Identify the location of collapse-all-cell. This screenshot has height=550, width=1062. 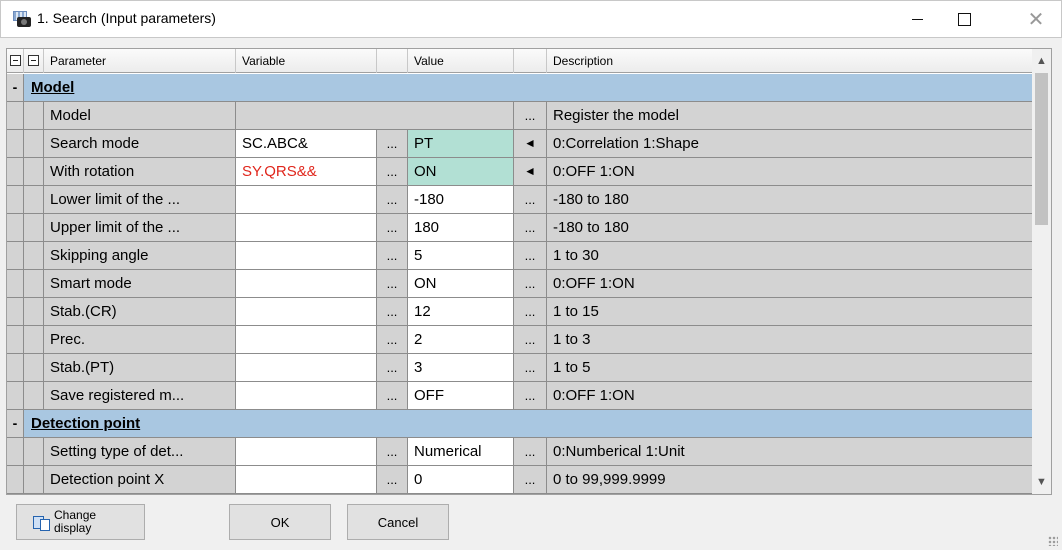
(15, 61).